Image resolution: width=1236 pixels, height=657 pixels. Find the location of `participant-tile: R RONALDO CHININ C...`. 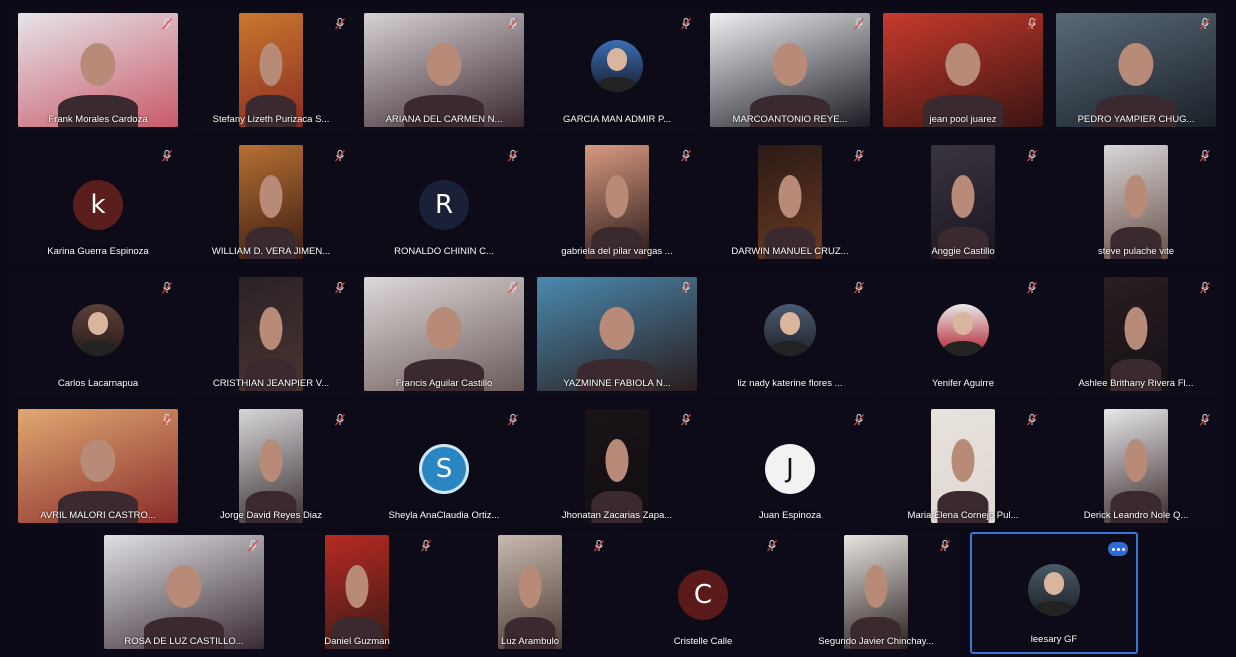

participant-tile: R RONALDO CHININ C... is located at coordinates (444, 203).